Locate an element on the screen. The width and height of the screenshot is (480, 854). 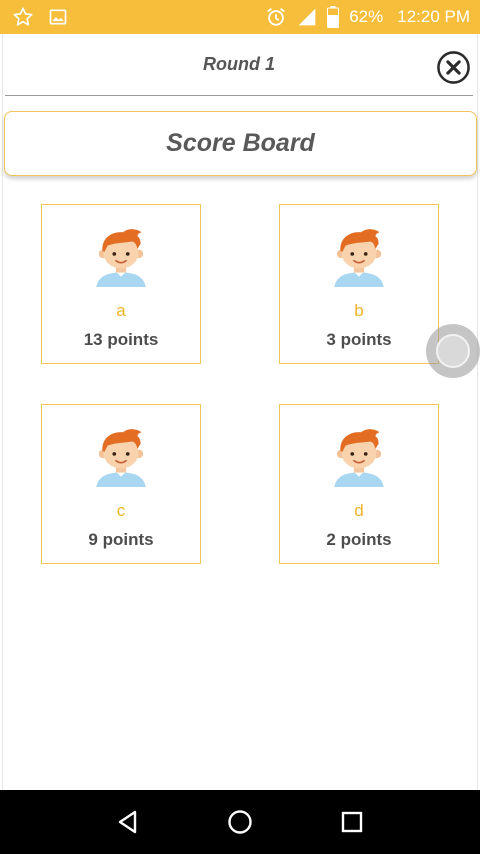
close-button is located at coordinates (453, 67).